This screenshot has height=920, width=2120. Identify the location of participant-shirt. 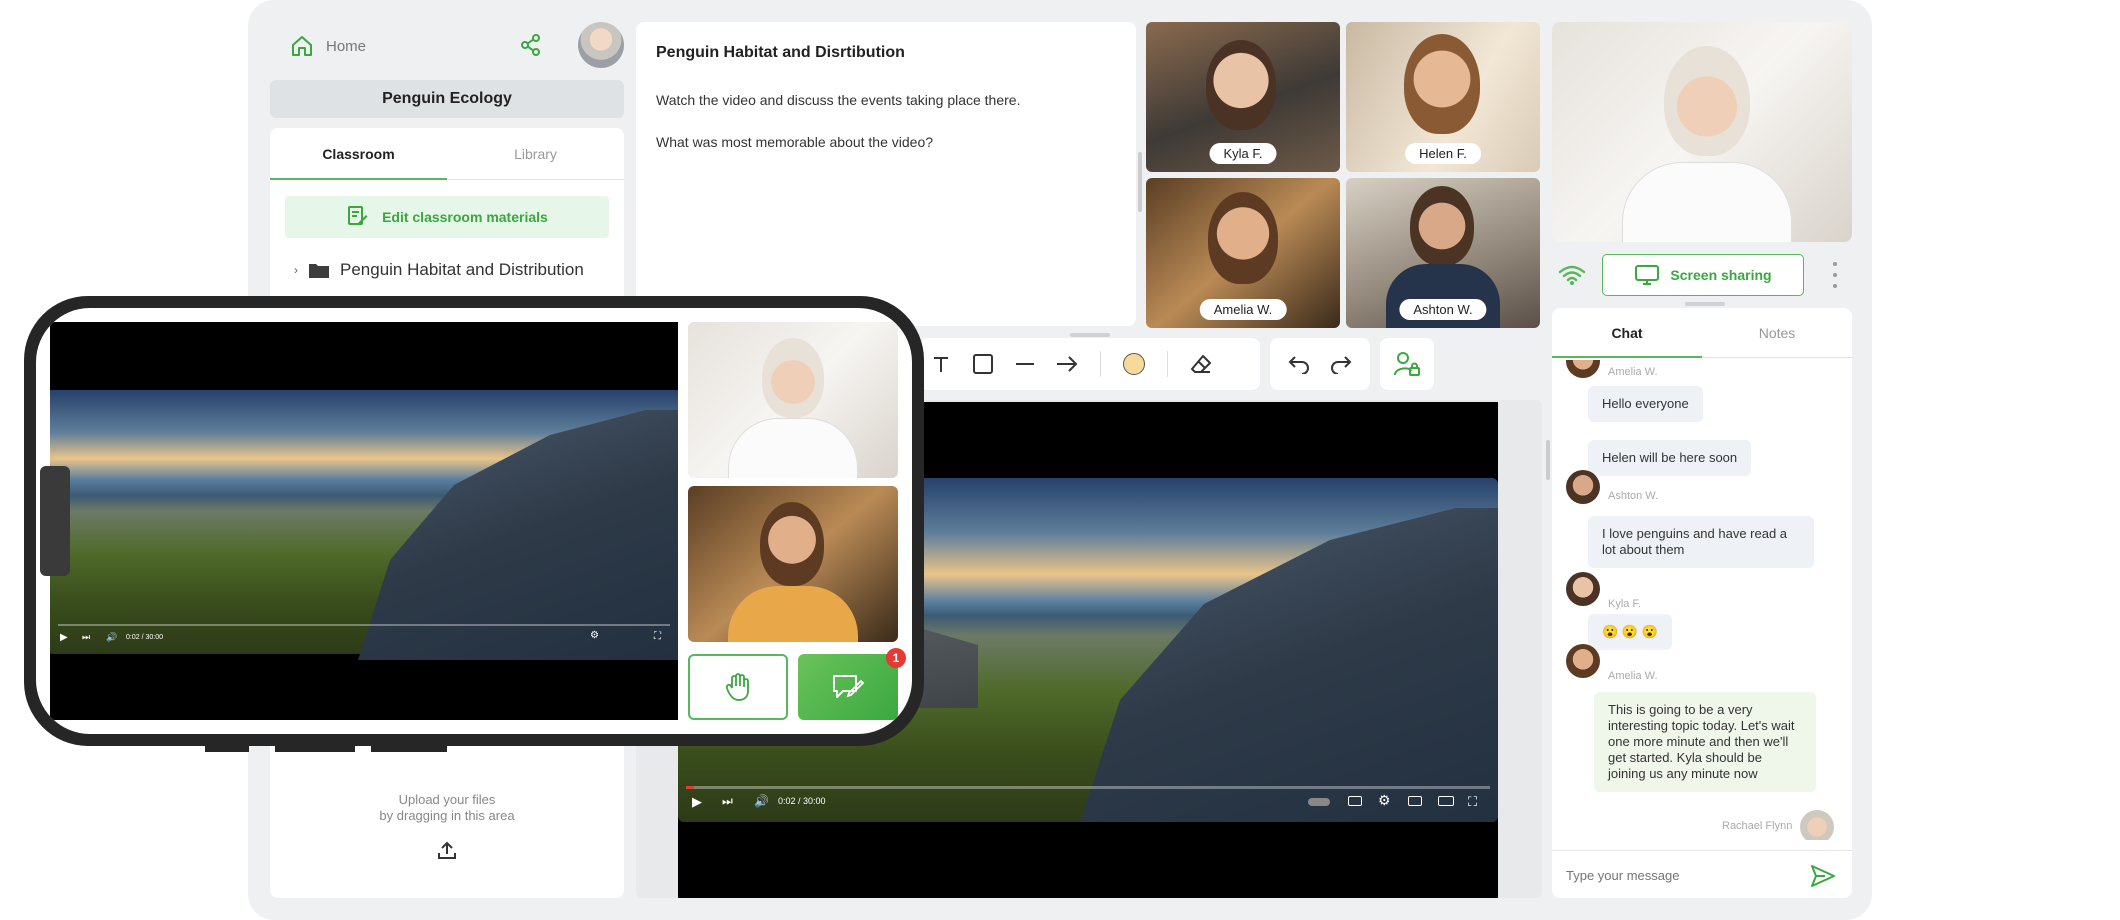
(793, 614).